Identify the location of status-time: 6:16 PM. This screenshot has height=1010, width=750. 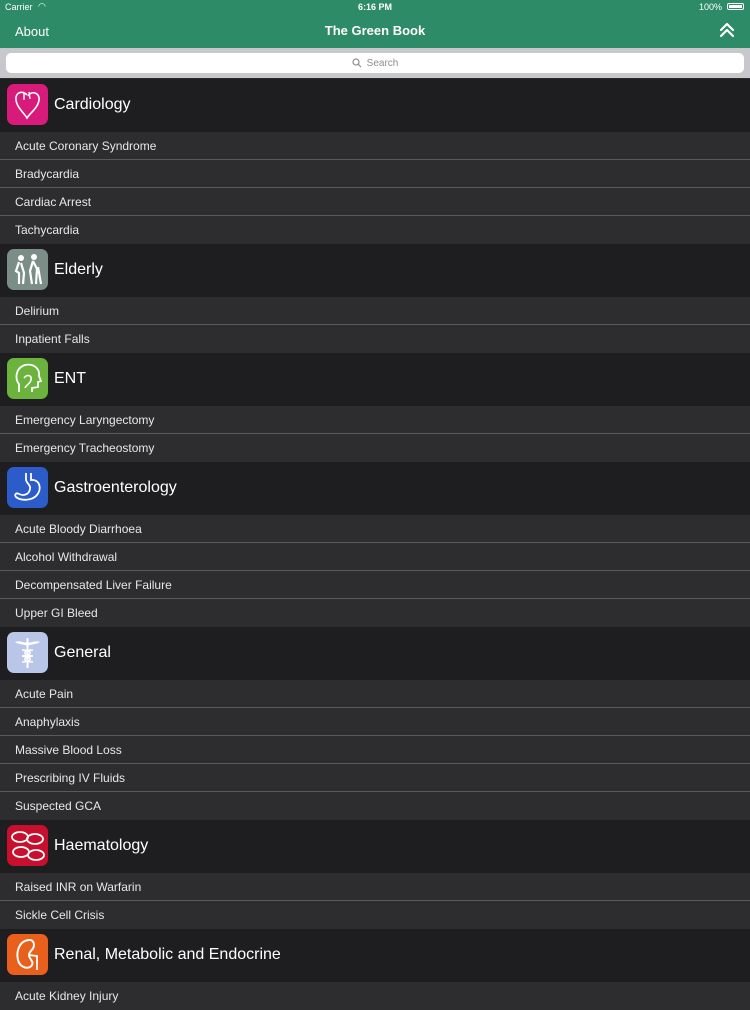
(374, 7).